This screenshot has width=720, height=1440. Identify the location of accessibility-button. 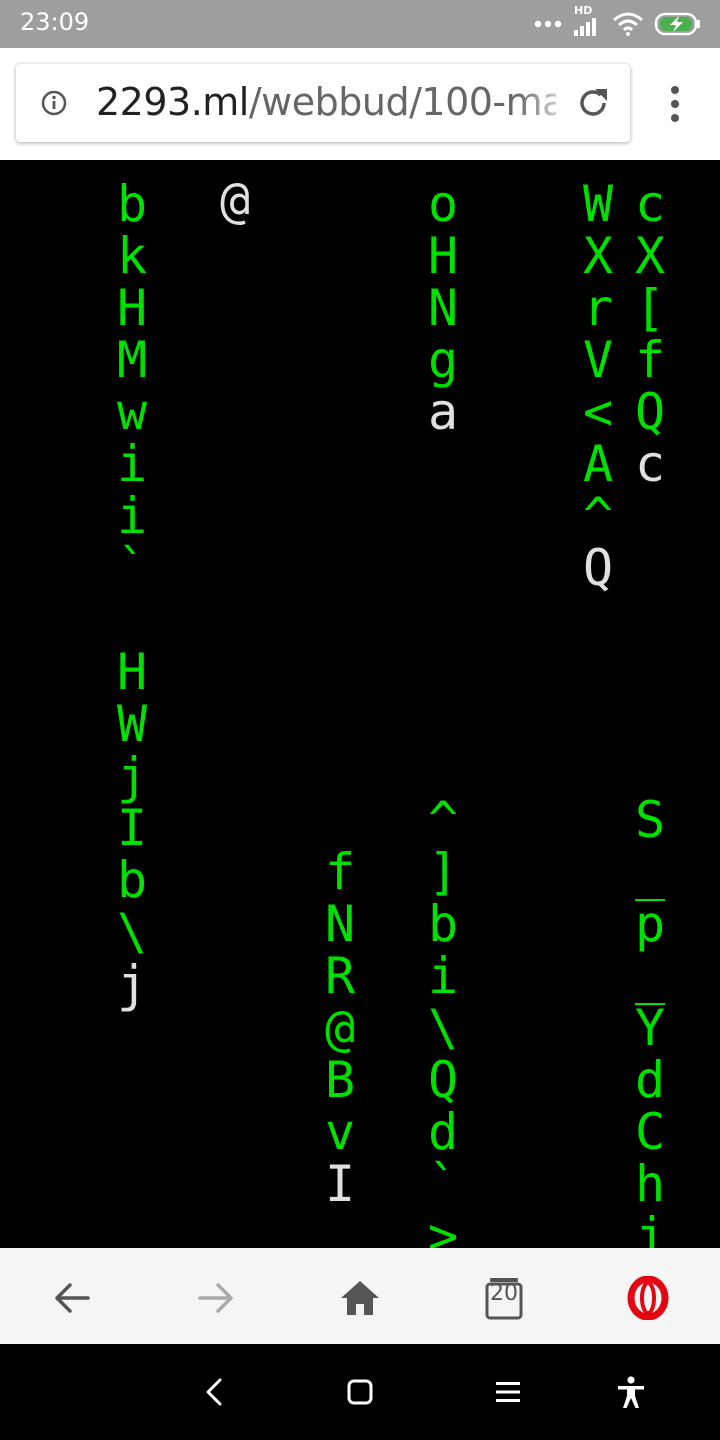
(631, 1392).